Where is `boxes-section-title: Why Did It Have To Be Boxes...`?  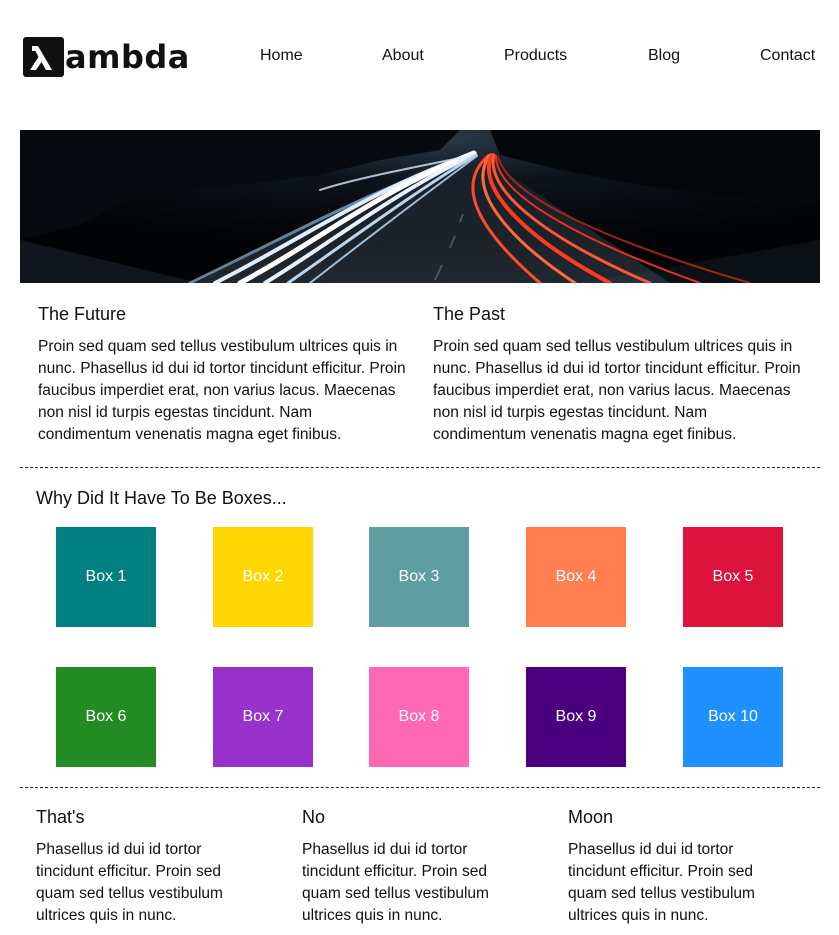 boxes-section-title: Why Did It Have To Be Boxes... is located at coordinates (161, 498).